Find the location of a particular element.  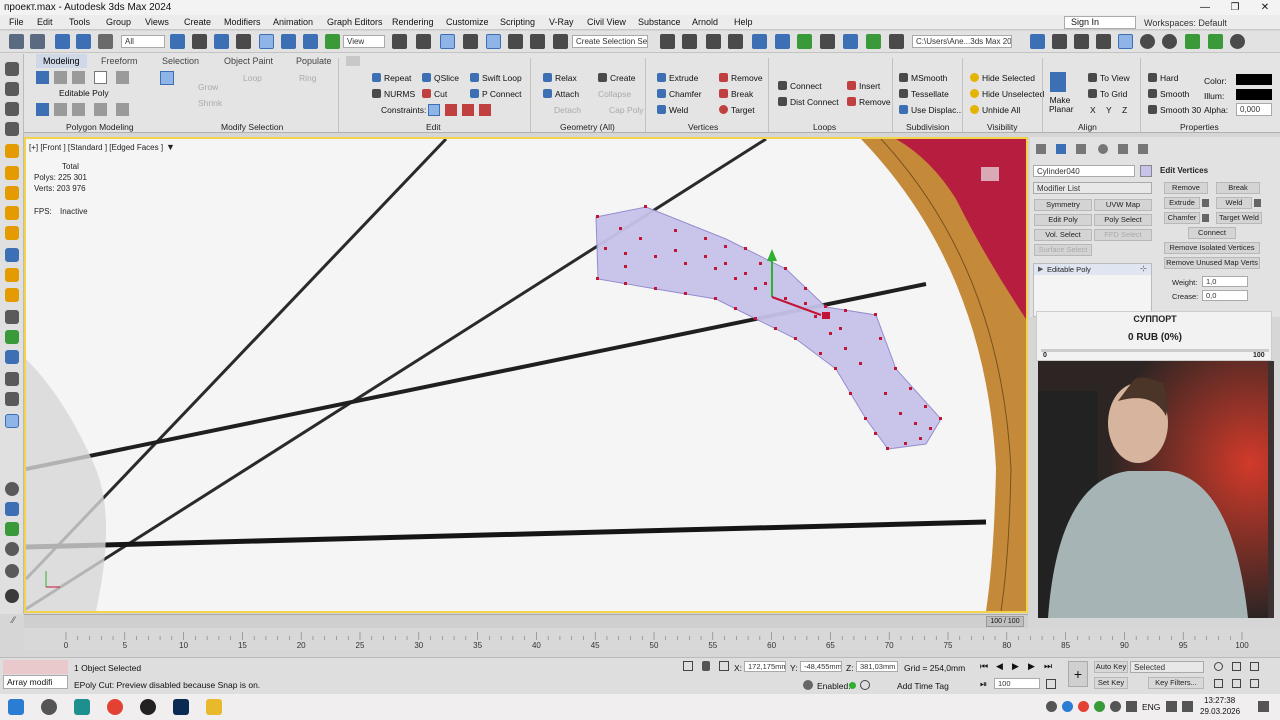

obs-taskbar-icon is located at coordinates (148, 707).